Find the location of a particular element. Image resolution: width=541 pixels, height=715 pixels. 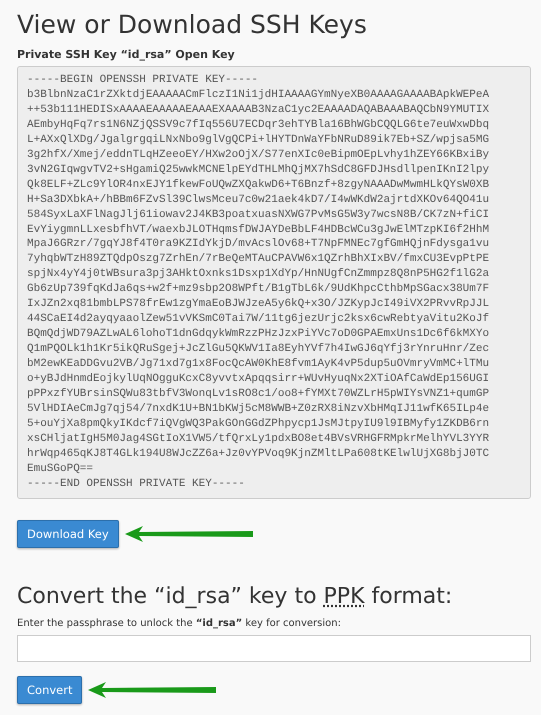

page-title: View or Download SSH Keys is located at coordinates (192, 25).